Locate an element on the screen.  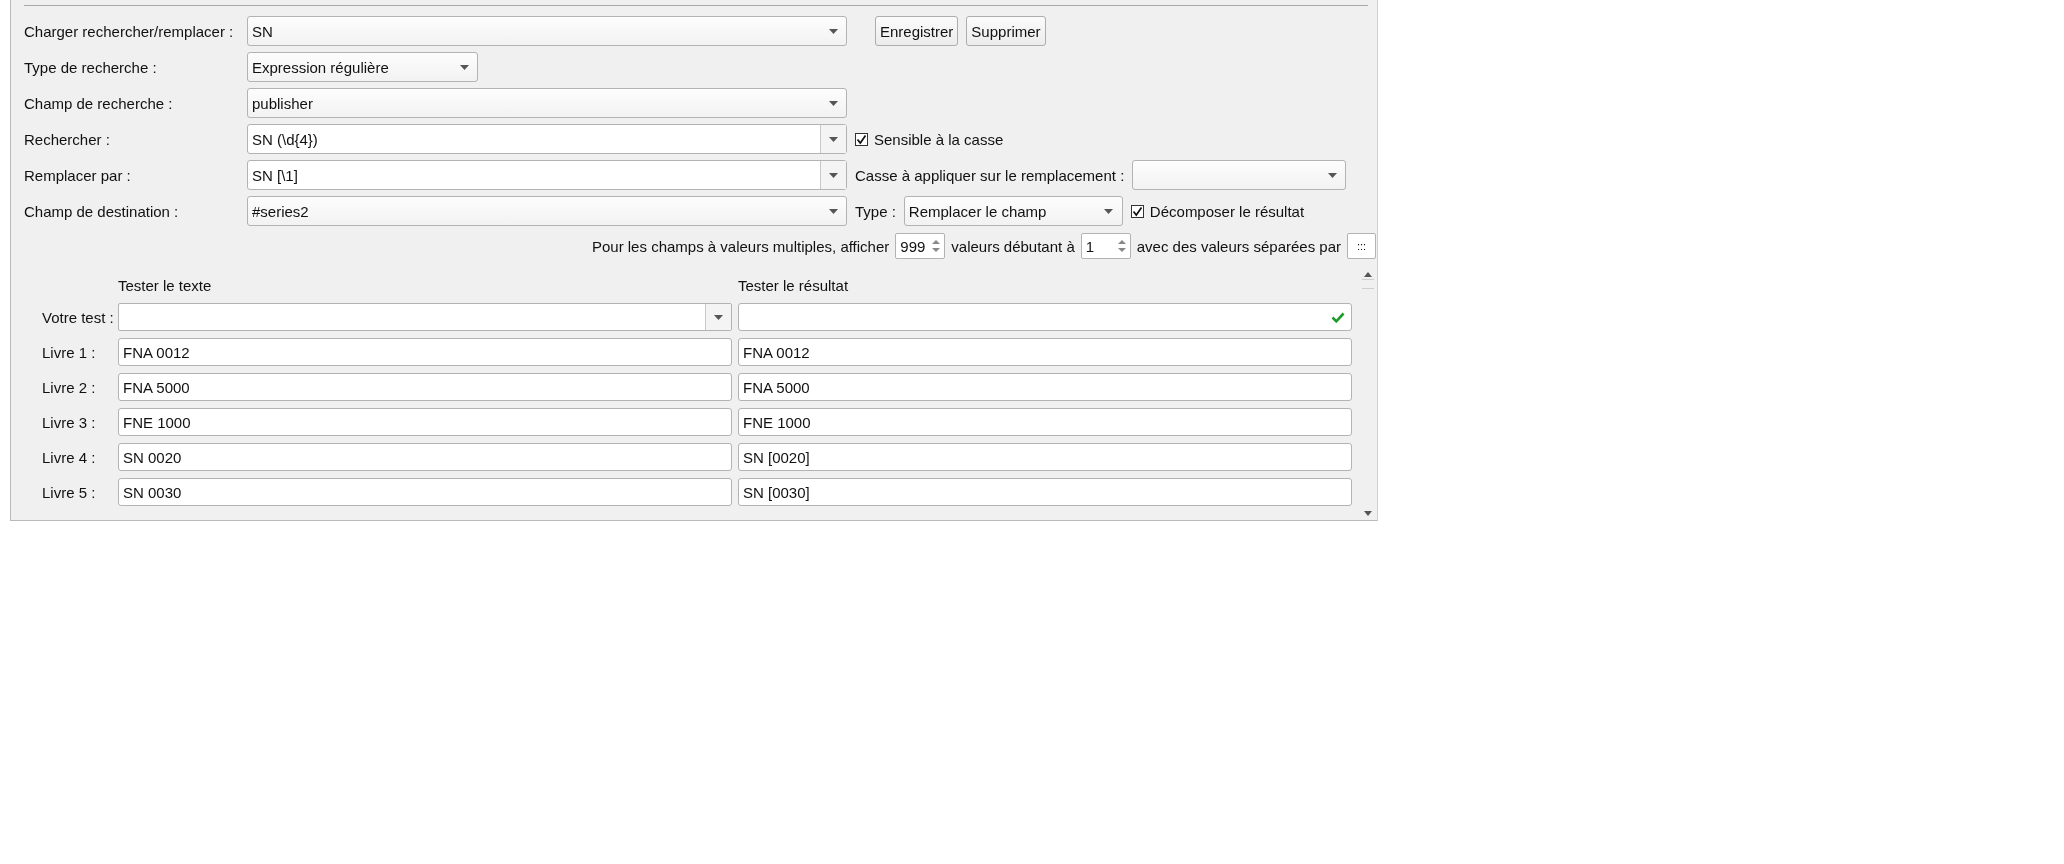
dropdown: Remplacer le champ is located at coordinates (1013, 211).